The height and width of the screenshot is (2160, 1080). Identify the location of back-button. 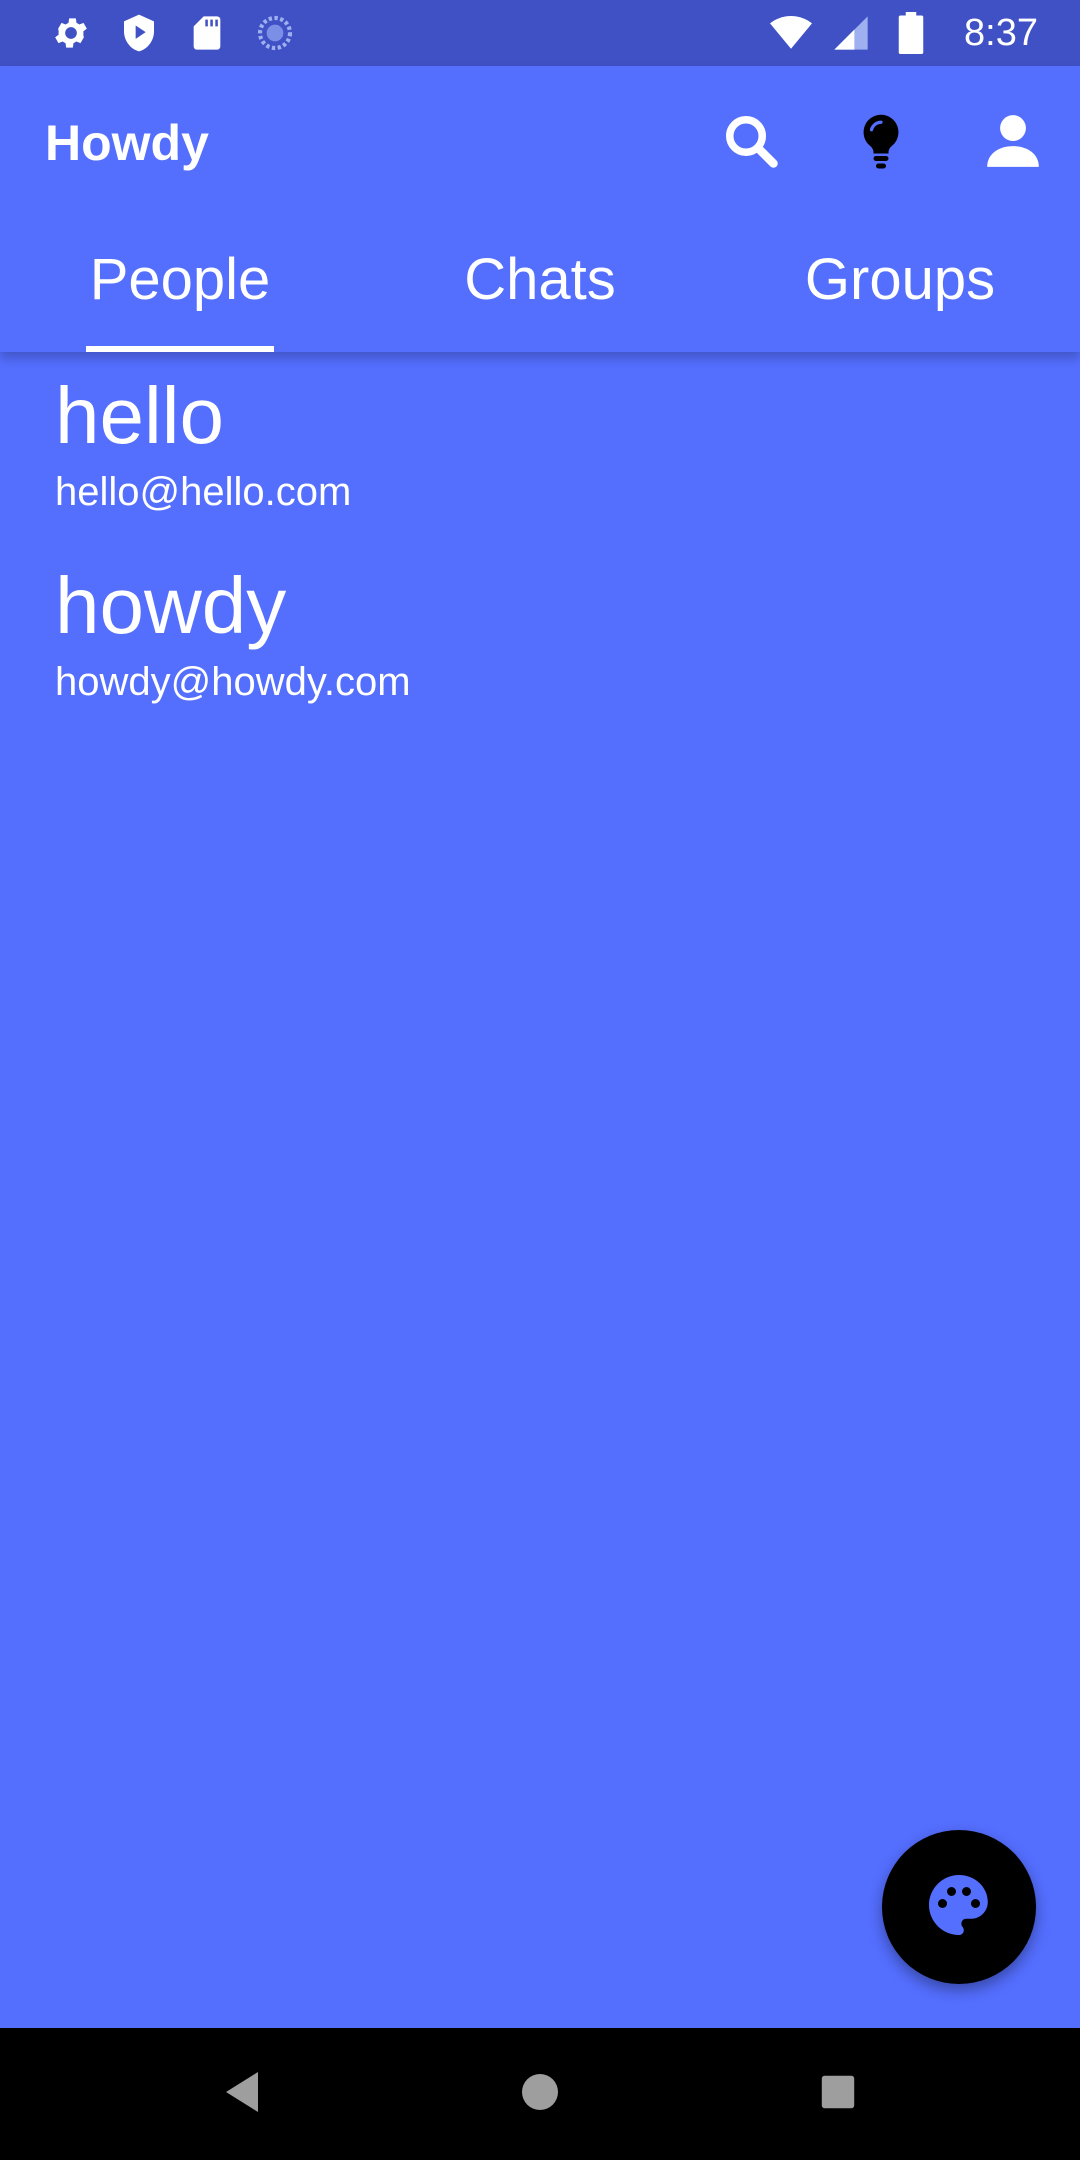
(242, 2094).